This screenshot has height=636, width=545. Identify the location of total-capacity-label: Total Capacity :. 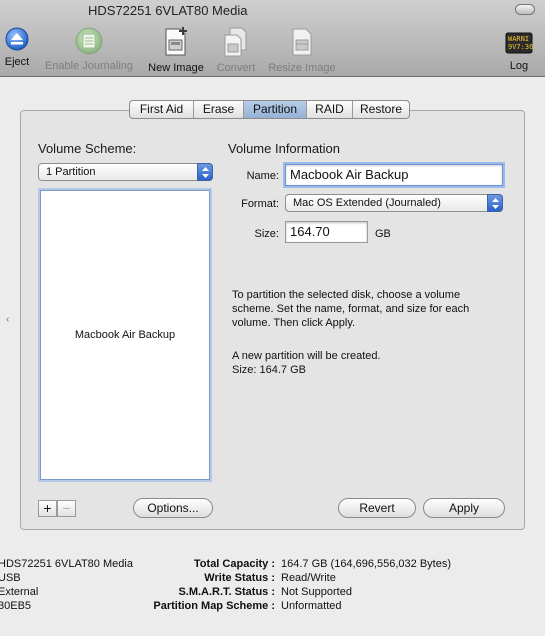
(234, 564).